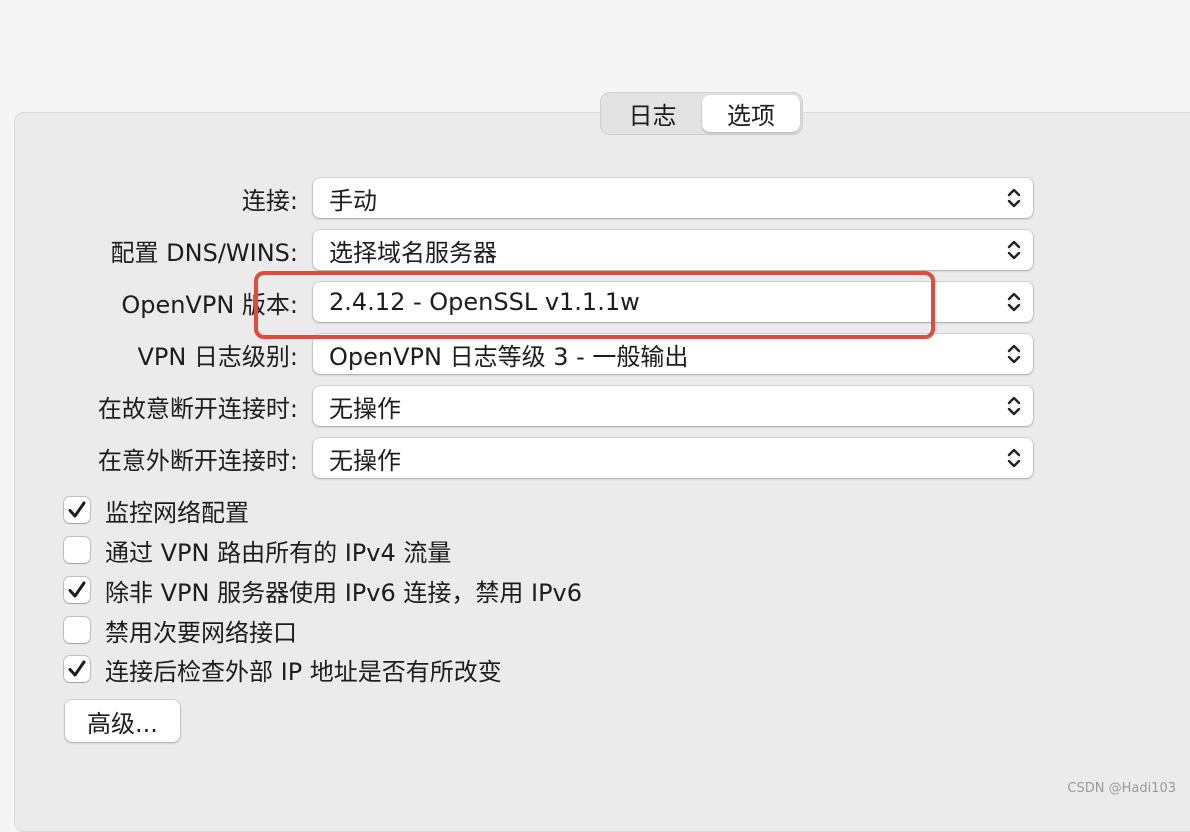 The width and height of the screenshot is (1190, 832). What do you see at coordinates (177, 512) in the screenshot?
I see `checkbox-label: 监控网络配置` at bounding box center [177, 512].